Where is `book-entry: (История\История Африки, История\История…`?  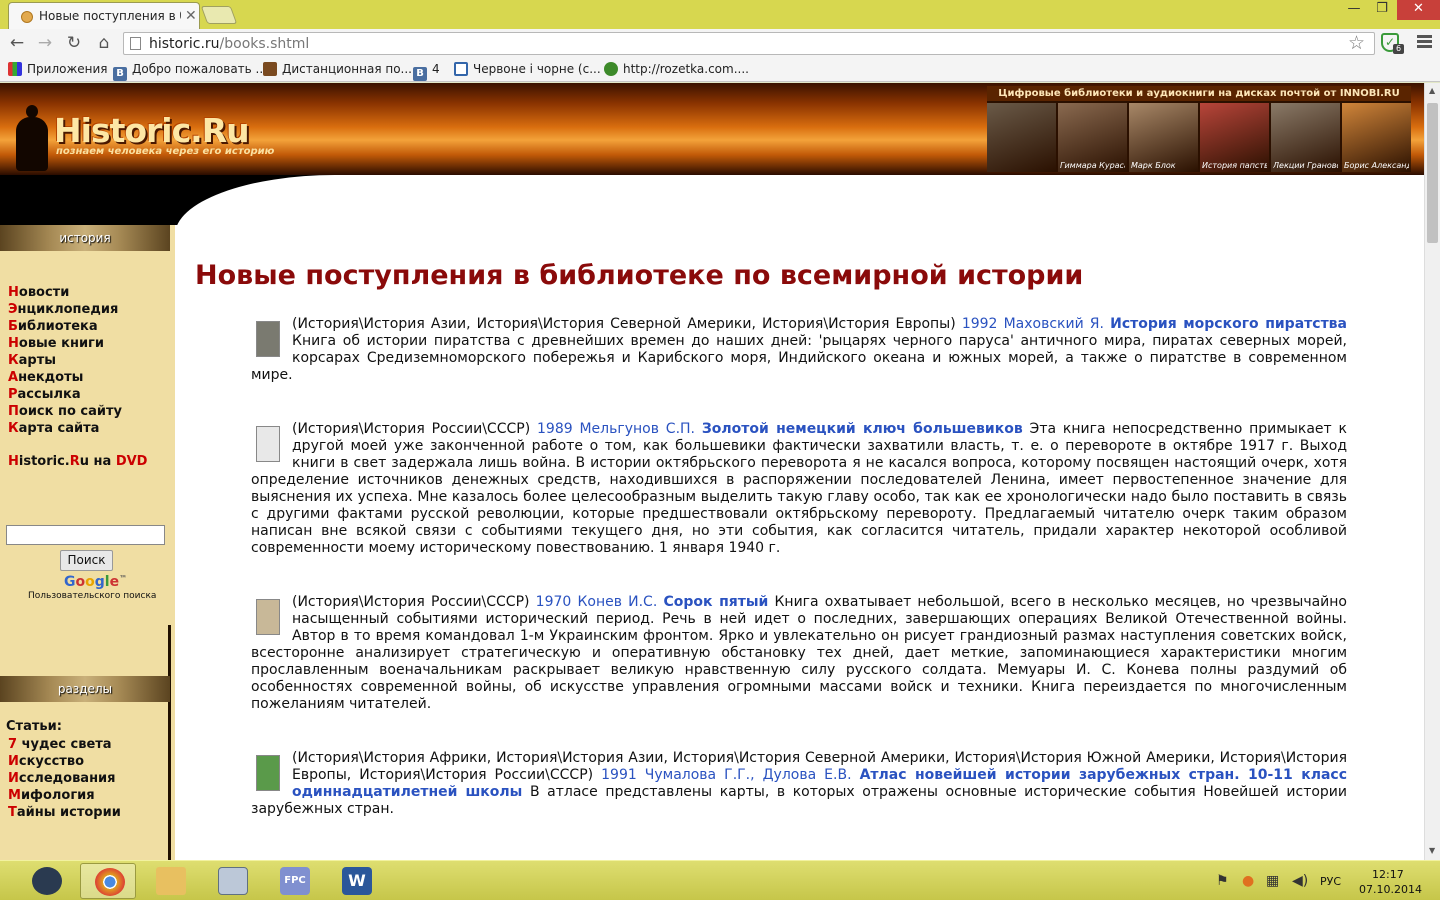 book-entry: (История\История Африки, История\История… is located at coordinates (799, 784).